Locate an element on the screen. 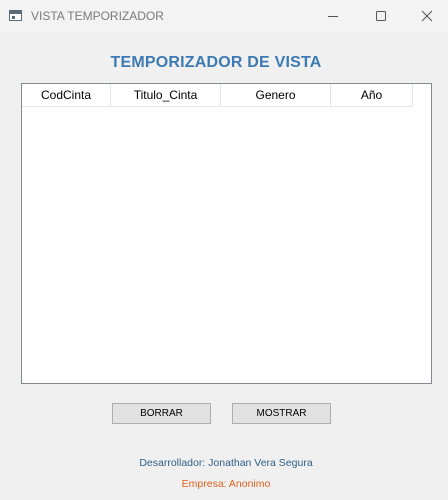 The image size is (448, 500). minimize-icon is located at coordinates (333, 16).